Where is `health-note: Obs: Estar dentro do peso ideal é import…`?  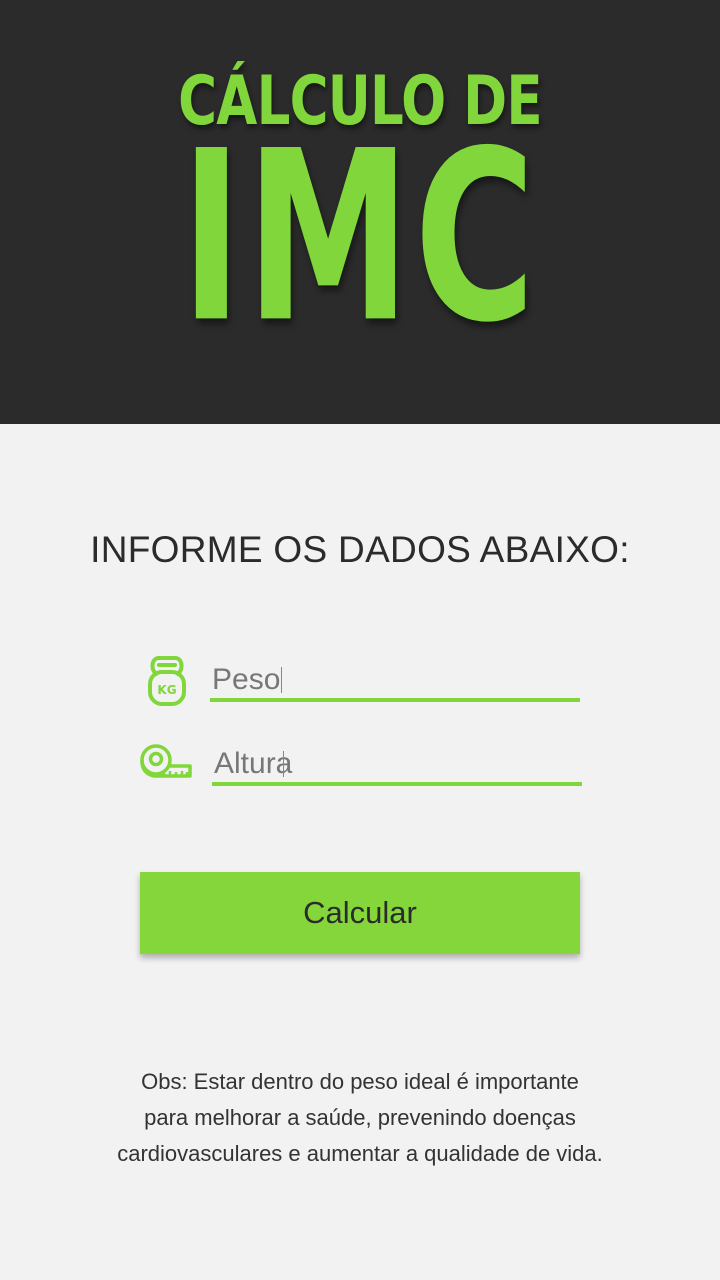
health-note: Obs: Estar dentro do peso ideal é import… is located at coordinates (360, 1118).